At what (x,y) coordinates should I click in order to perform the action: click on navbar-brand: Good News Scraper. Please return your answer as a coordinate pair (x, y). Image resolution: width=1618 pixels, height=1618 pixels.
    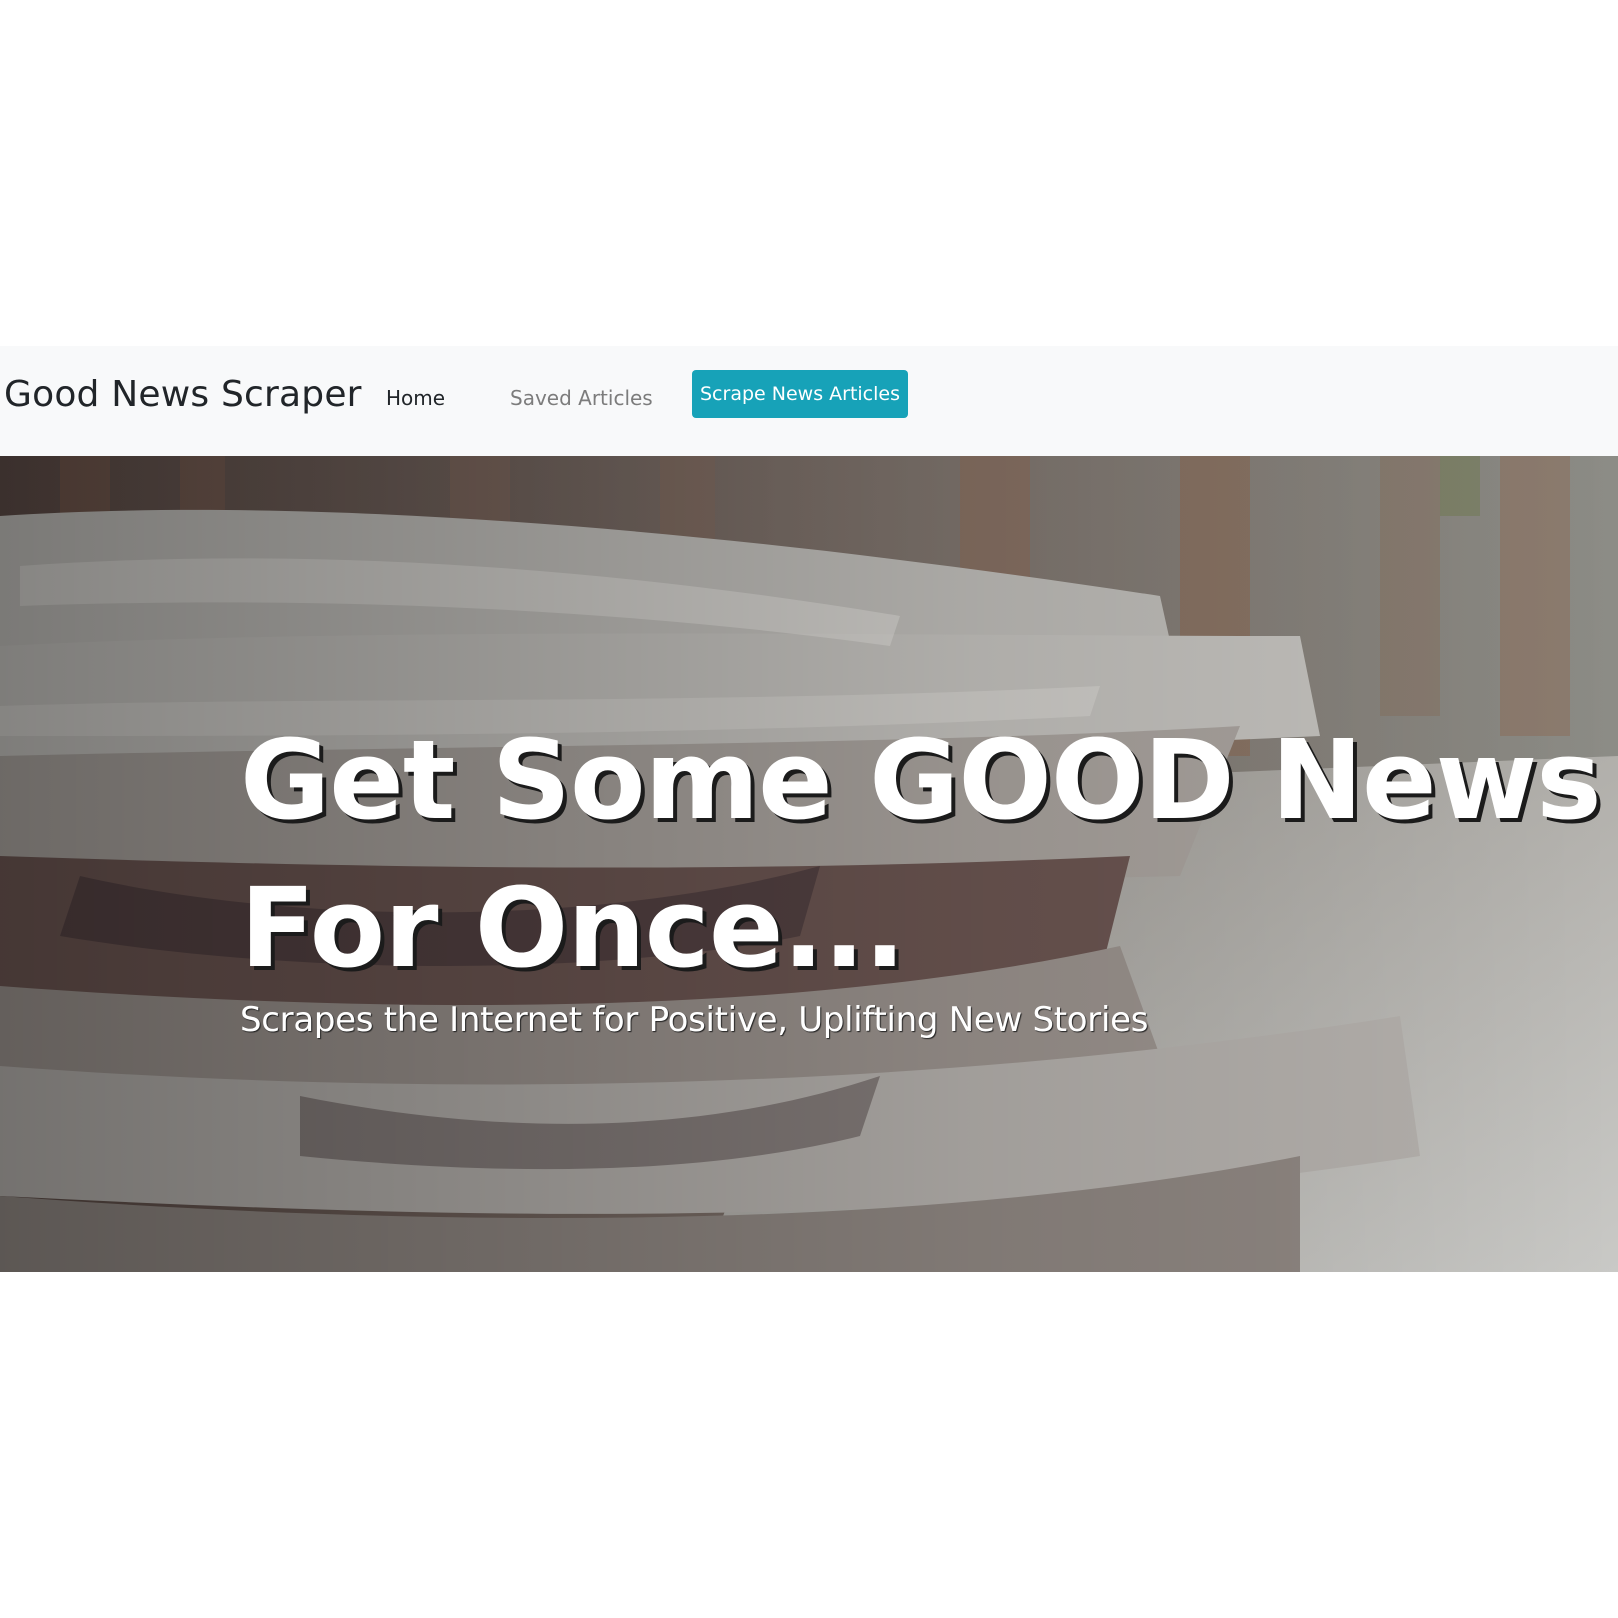
    Looking at the image, I should click on (183, 394).